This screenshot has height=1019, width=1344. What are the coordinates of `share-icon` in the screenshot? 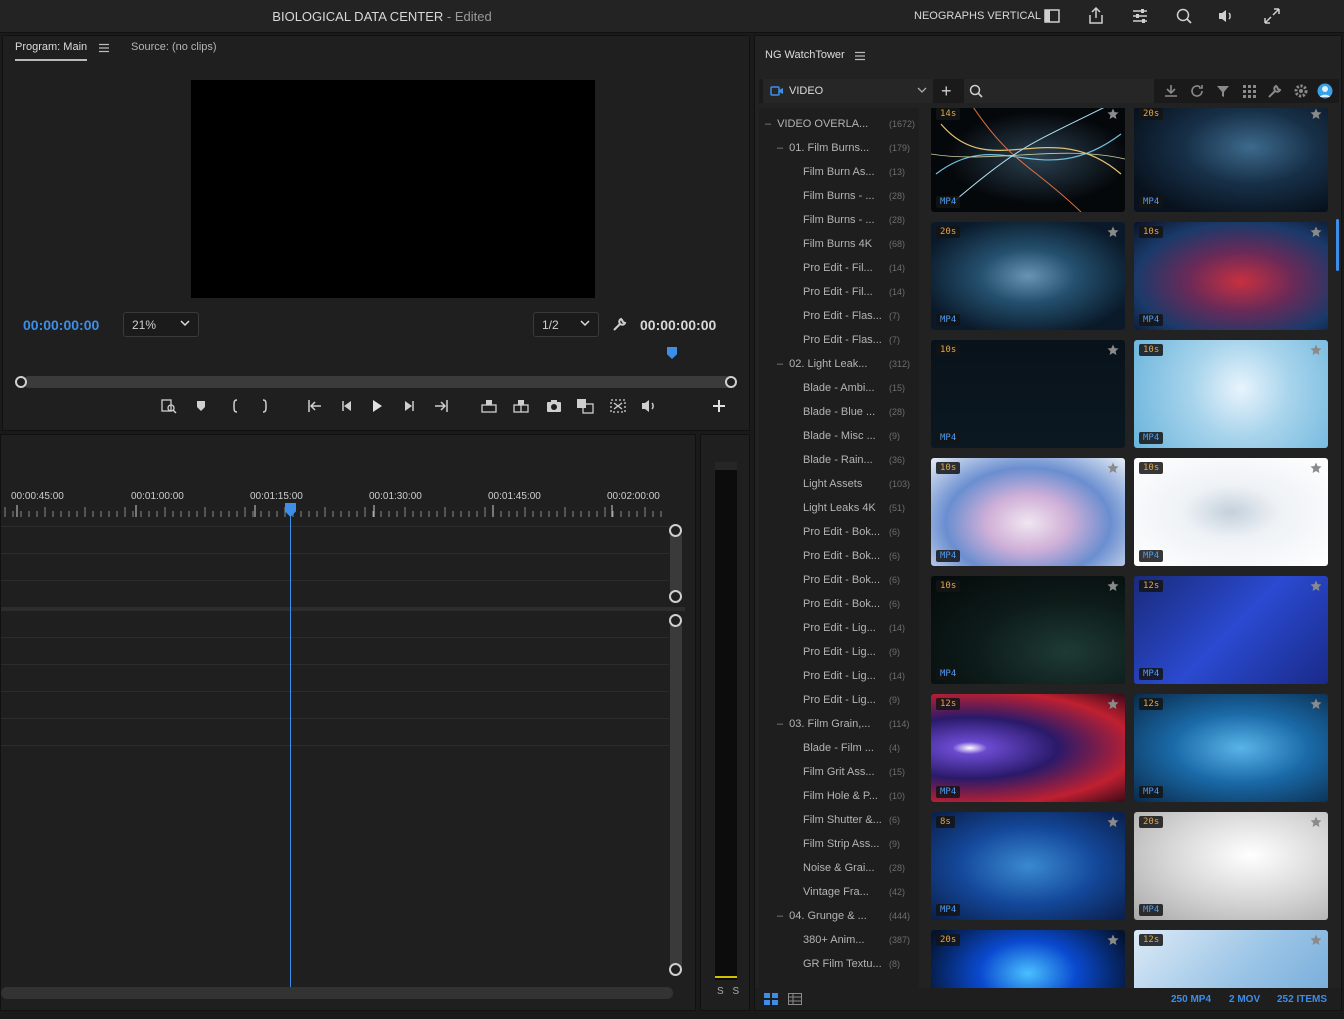 It's located at (1096, 16).